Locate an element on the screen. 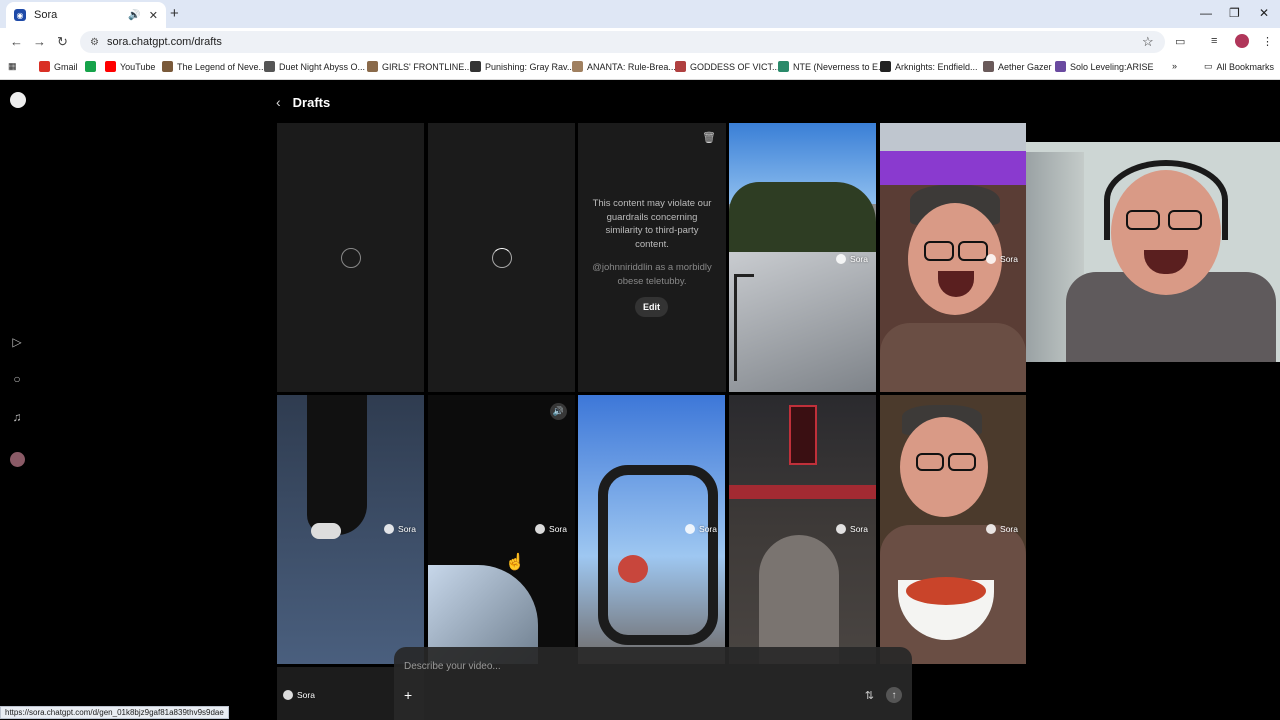 The height and width of the screenshot is (720, 1280). browser-tab-bar: ◉ Sora 🔊 ✕ + — ❐ ✕ is located at coordinates (640, 14).